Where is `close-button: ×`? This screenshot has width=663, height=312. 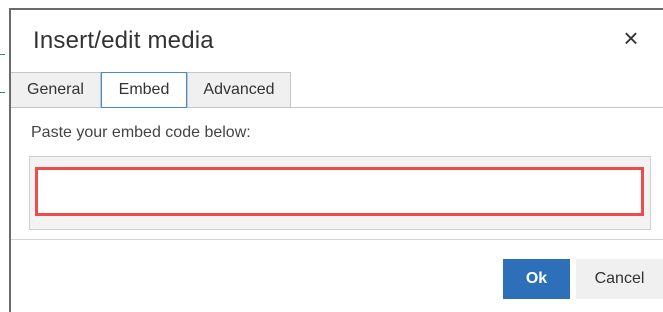 close-button: × is located at coordinates (631, 38).